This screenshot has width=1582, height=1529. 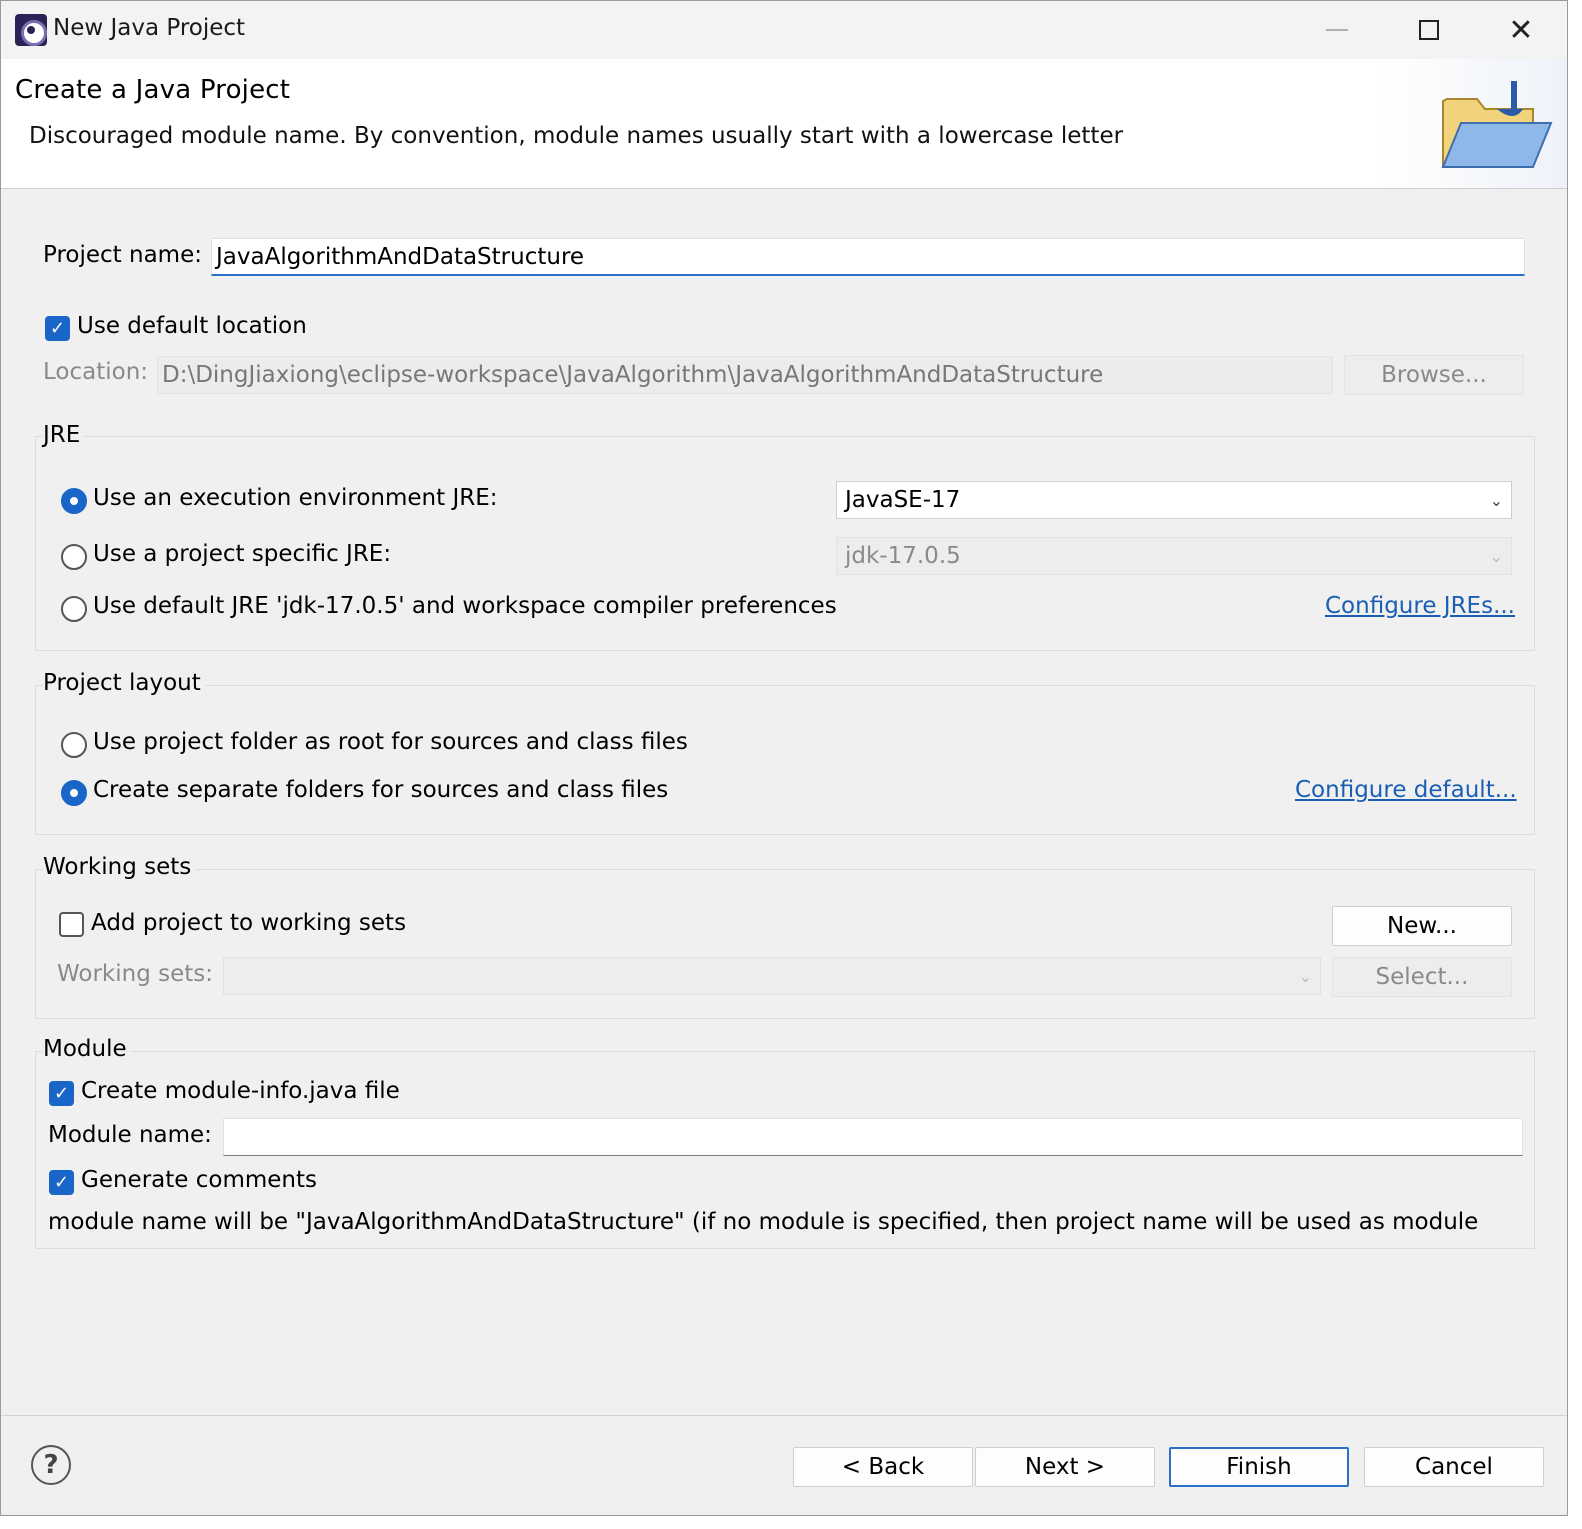 I want to click on minimize-button, so click(x=1337, y=30).